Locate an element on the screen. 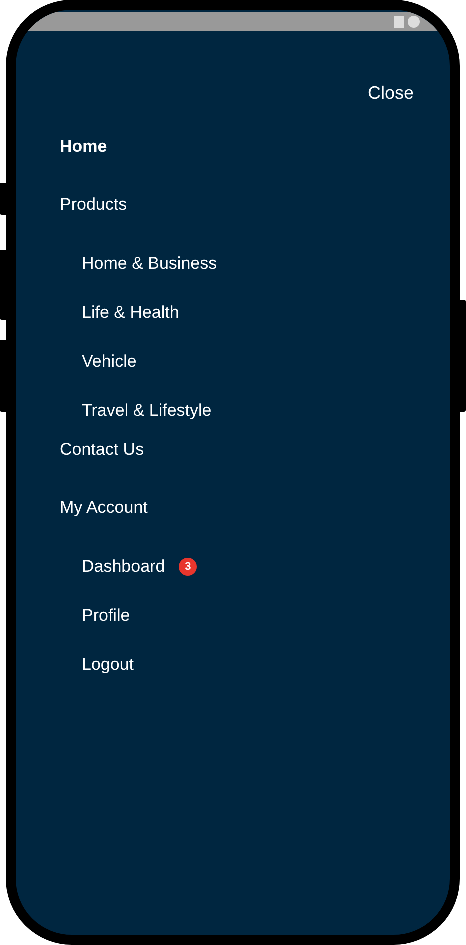  submenu-item: Home & Business is located at coordinates (150, 264).